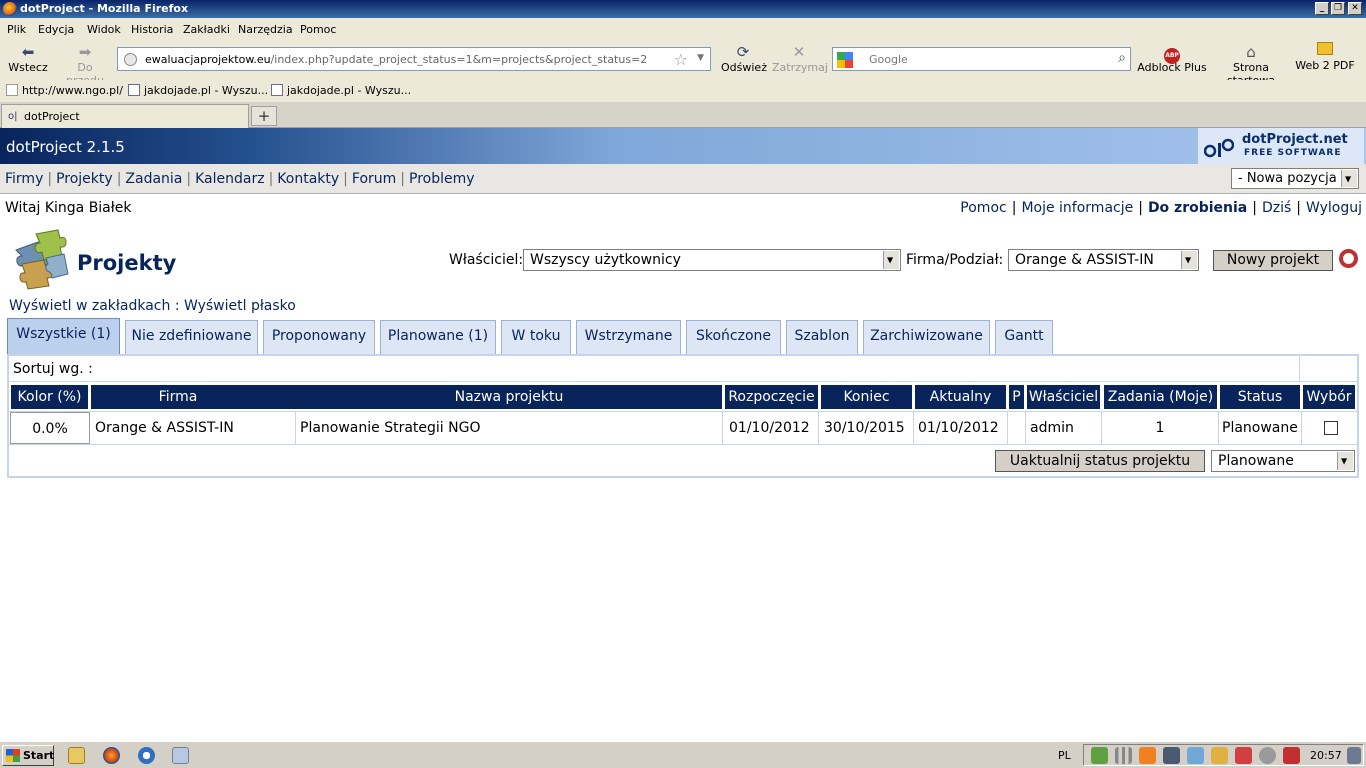  What do you see at coordinates (1122, 58) in the screenshot?
I see `search-icon: ⌕` at bounding box center [1122, 58].